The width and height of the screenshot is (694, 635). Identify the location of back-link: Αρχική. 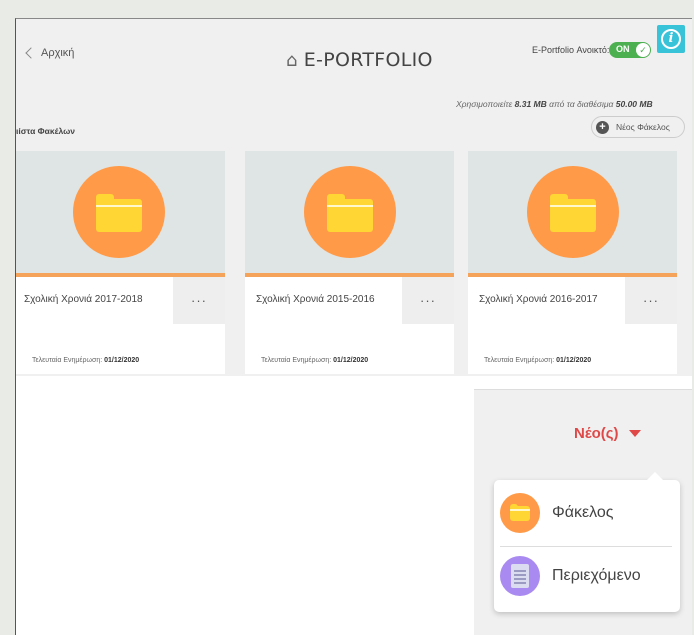
(50, 53).